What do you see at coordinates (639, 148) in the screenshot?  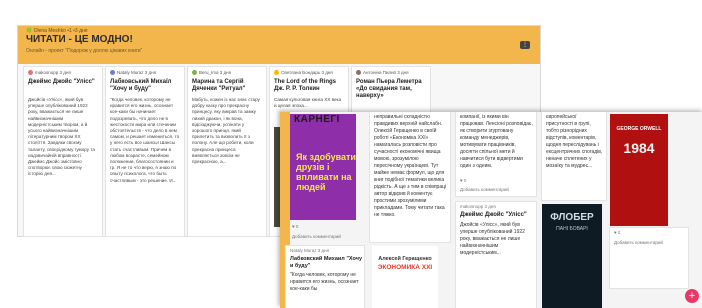 I see `book-title: 1984` at bounding box center [639, 148].